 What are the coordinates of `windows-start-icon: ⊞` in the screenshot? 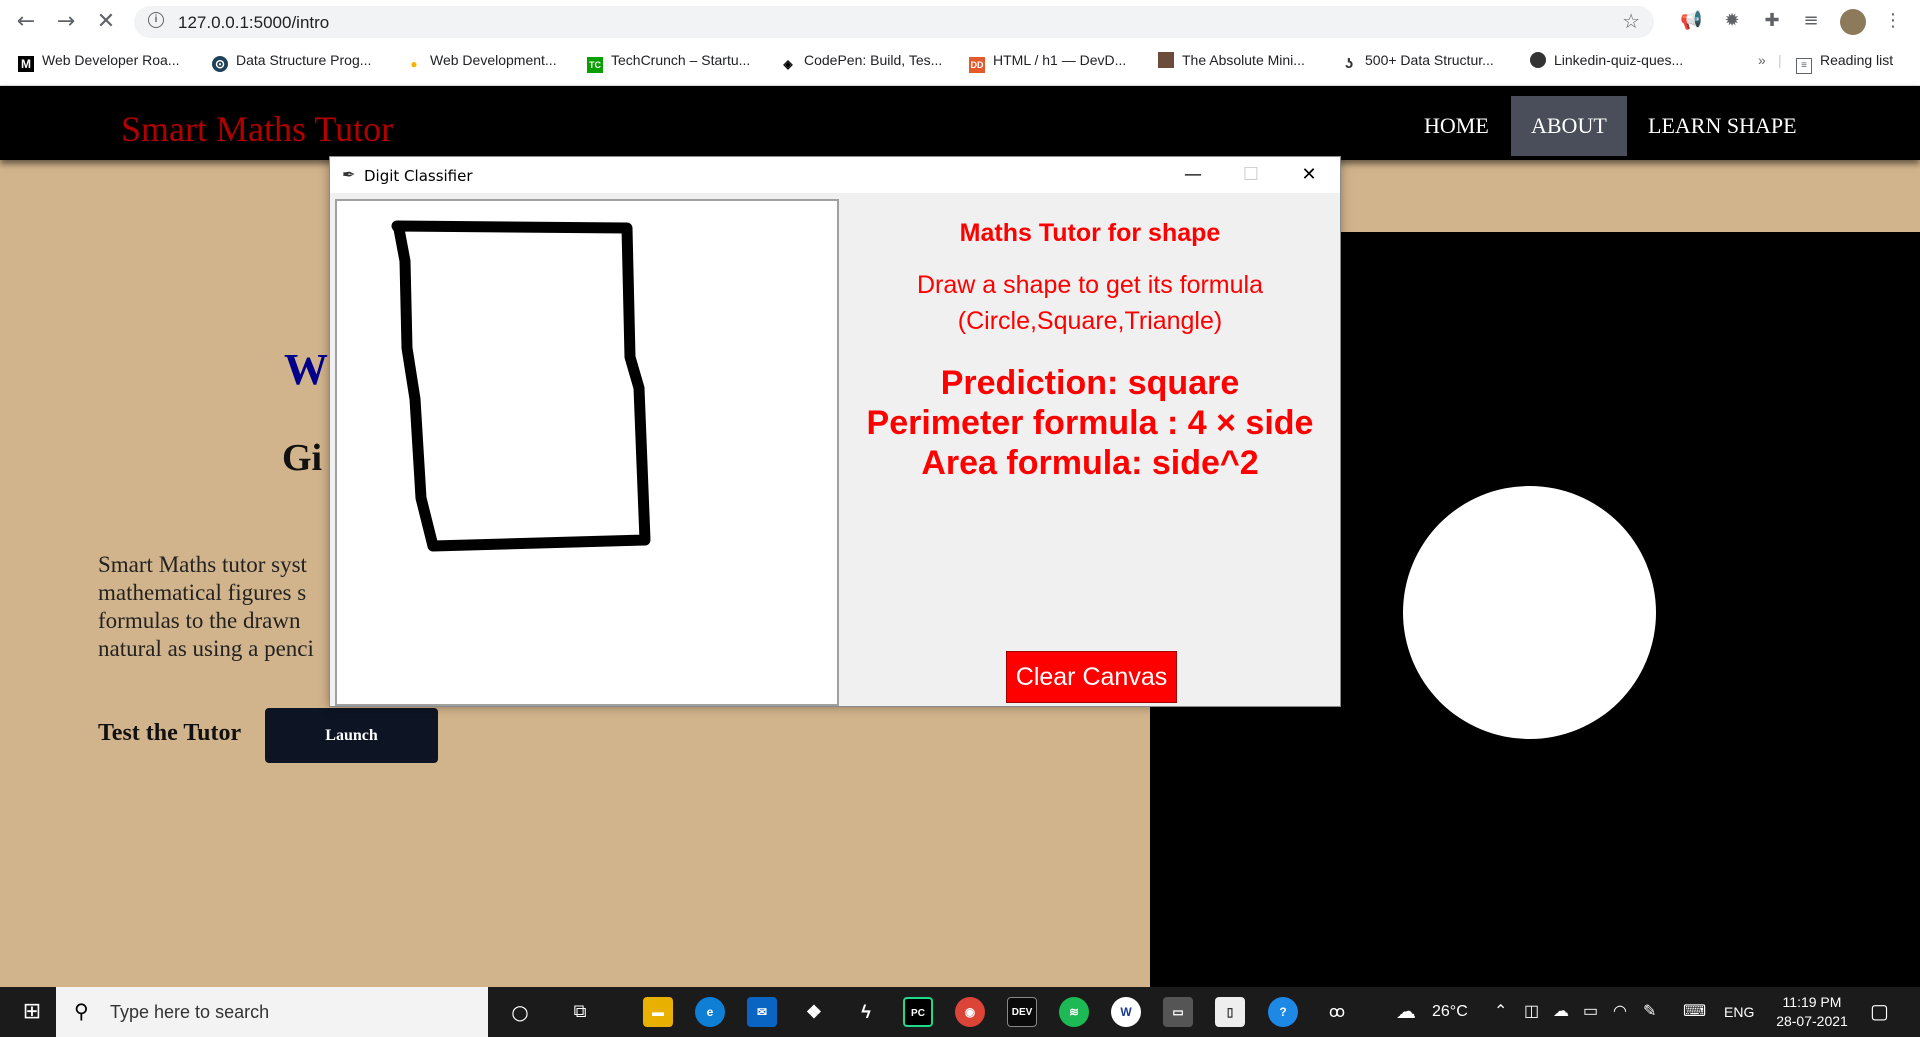 It's located at (32, 1012).